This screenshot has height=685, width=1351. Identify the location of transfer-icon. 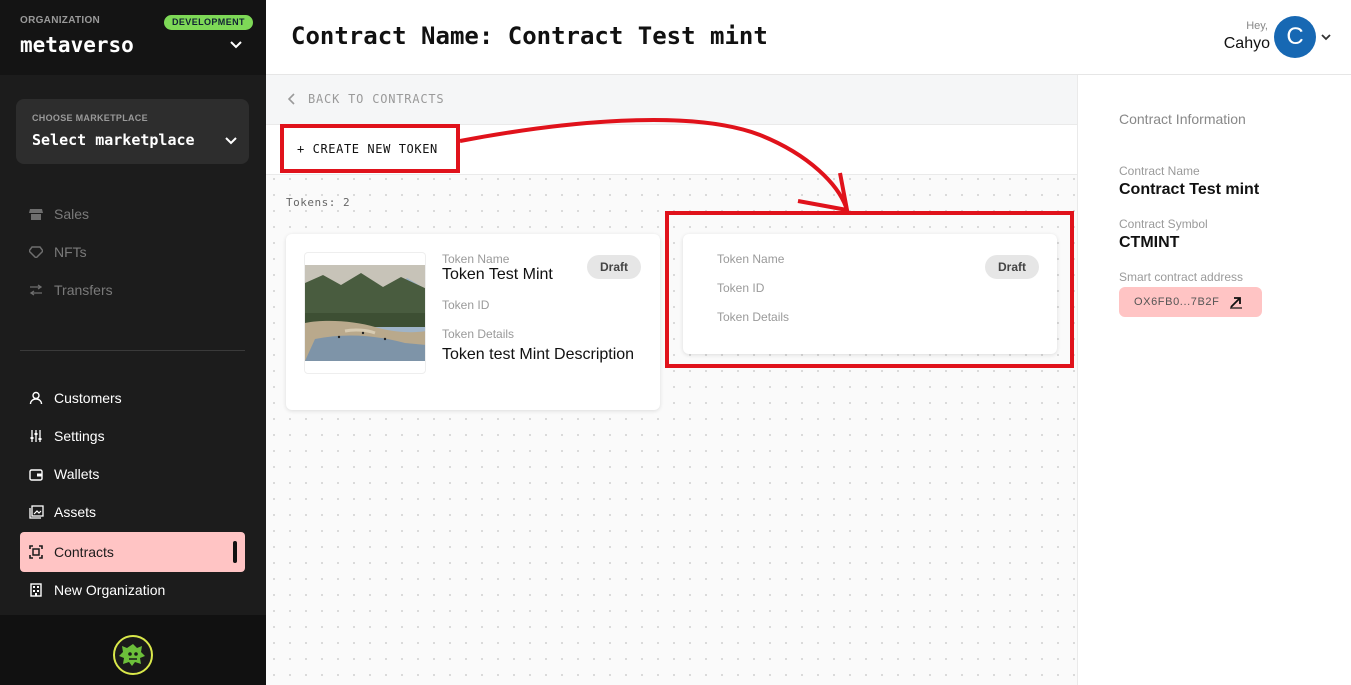
(36, 290).